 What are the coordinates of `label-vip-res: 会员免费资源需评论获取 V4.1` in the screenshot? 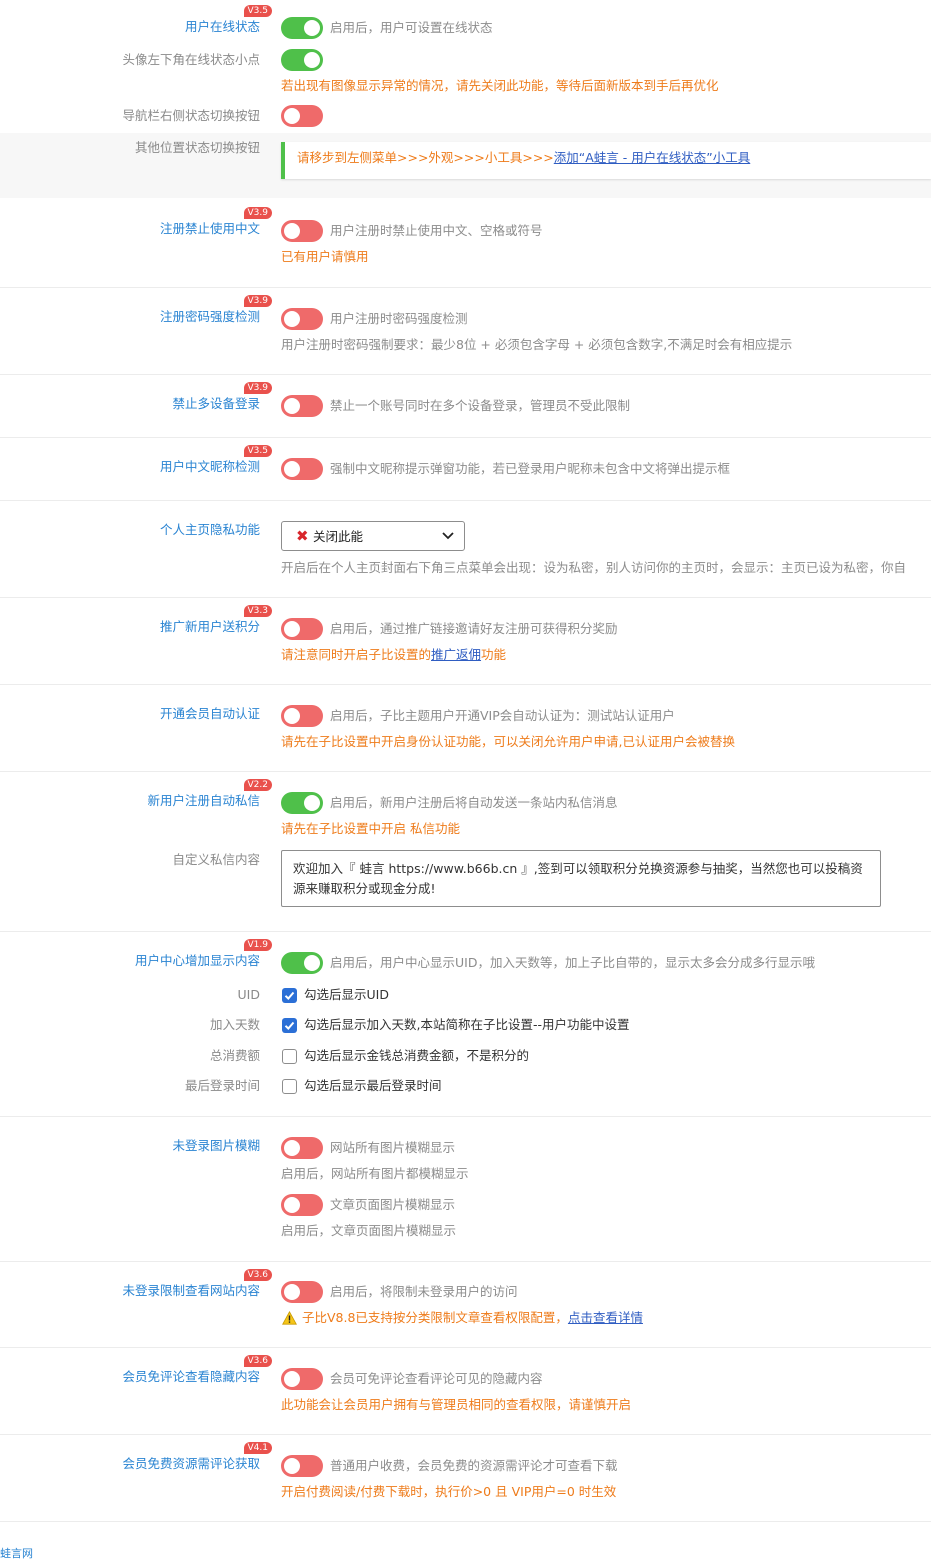 It's located at (197, 1457).